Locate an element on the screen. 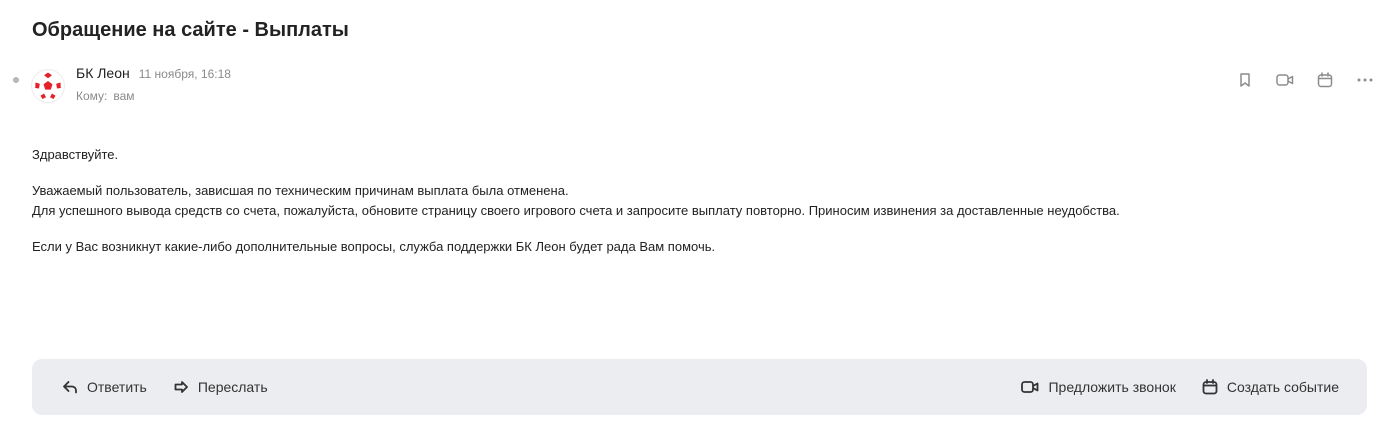  header-actions is located at coordinates (1305, 80).